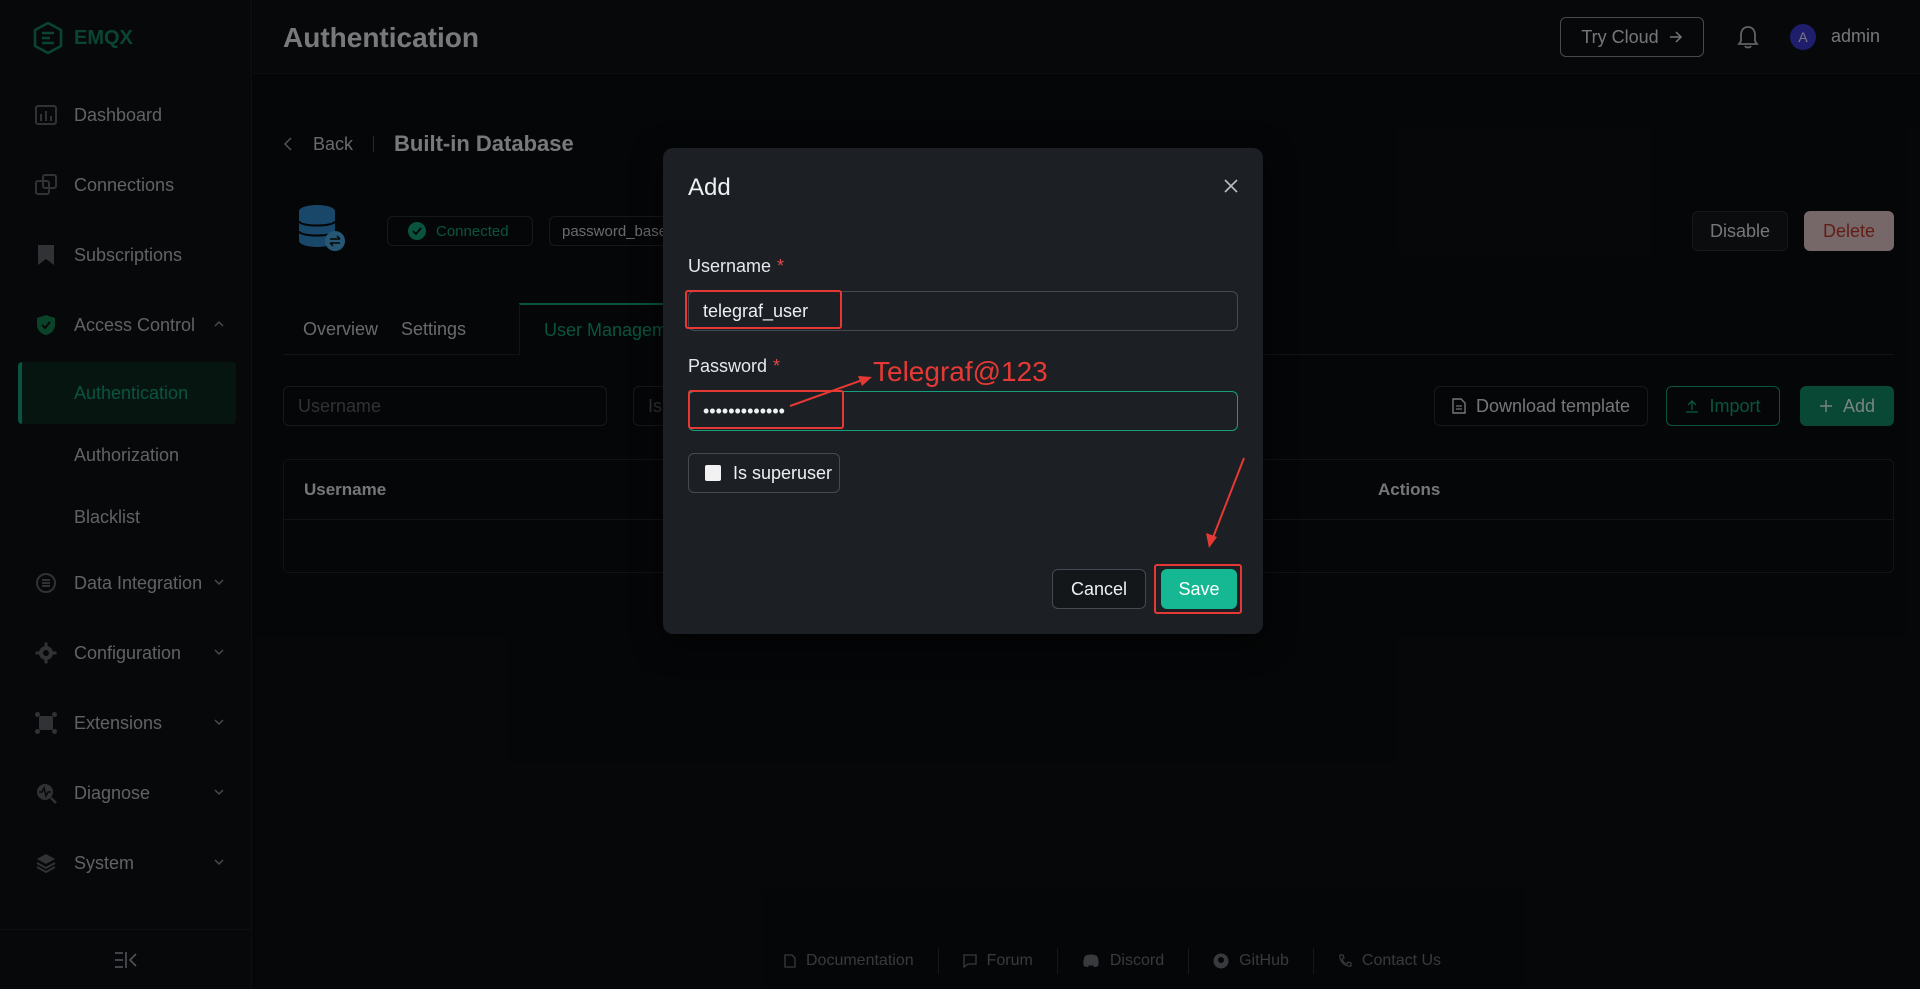 The width and height of the screenshot is (1920, 989). I want to click on superuser-label: Is superuser, so click(783, 472).